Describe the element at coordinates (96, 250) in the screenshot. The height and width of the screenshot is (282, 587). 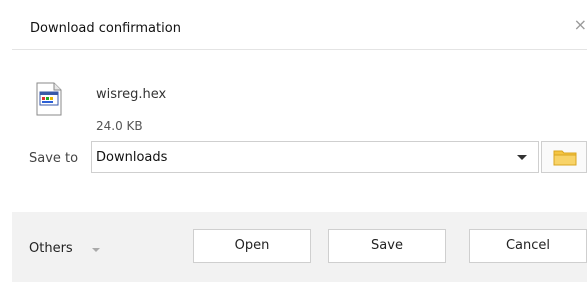
I see `others-chevron-down-icon` at that location.